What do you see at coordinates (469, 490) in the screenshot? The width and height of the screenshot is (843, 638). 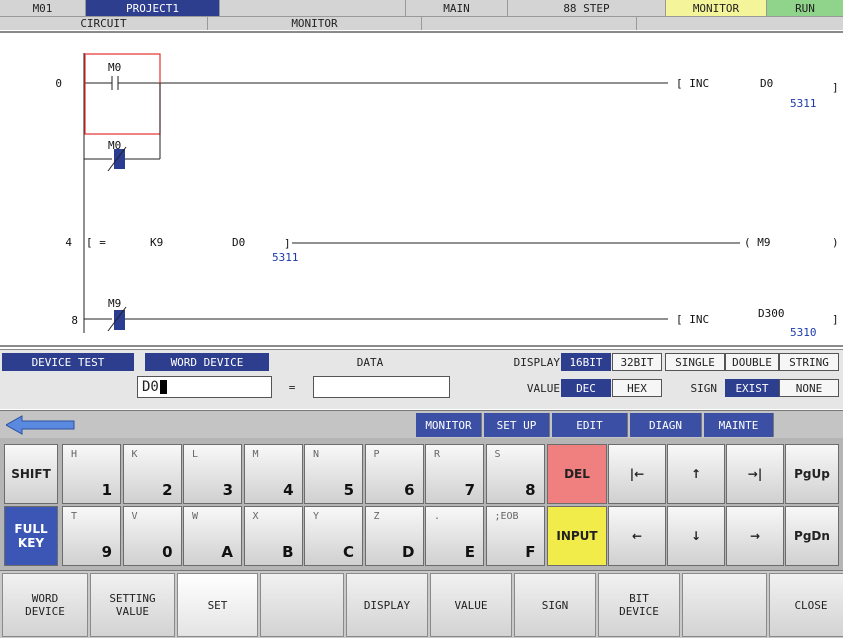 I see `key-main-char: 7` at bounding box center [469, 490].